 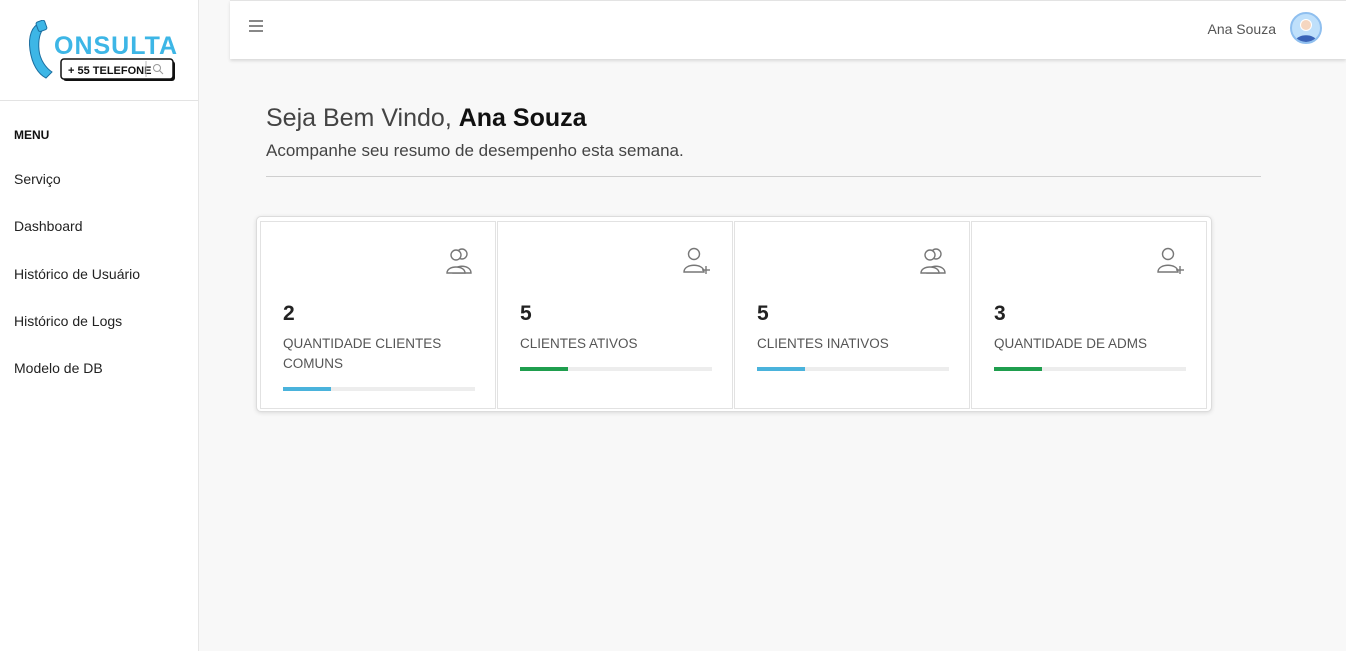 What do you see at coordinates (289, 313) in the screenshot?
I see `stat-value: 2` at bounding box center [289, 313].